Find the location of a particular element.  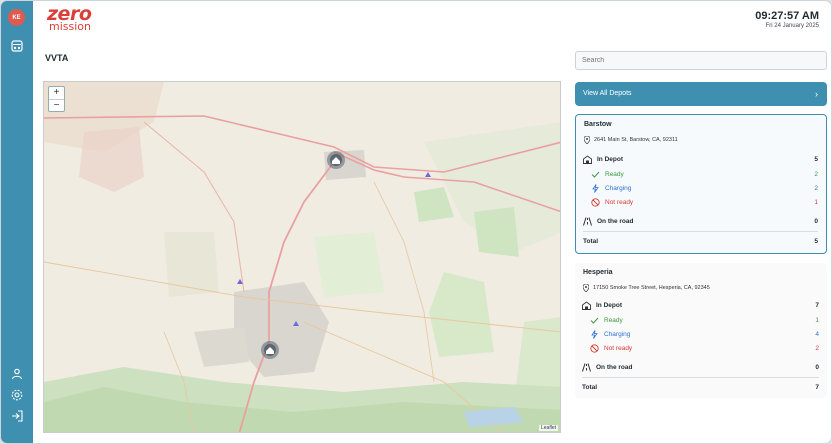

settings-icon is located at coordinates (17, 395).